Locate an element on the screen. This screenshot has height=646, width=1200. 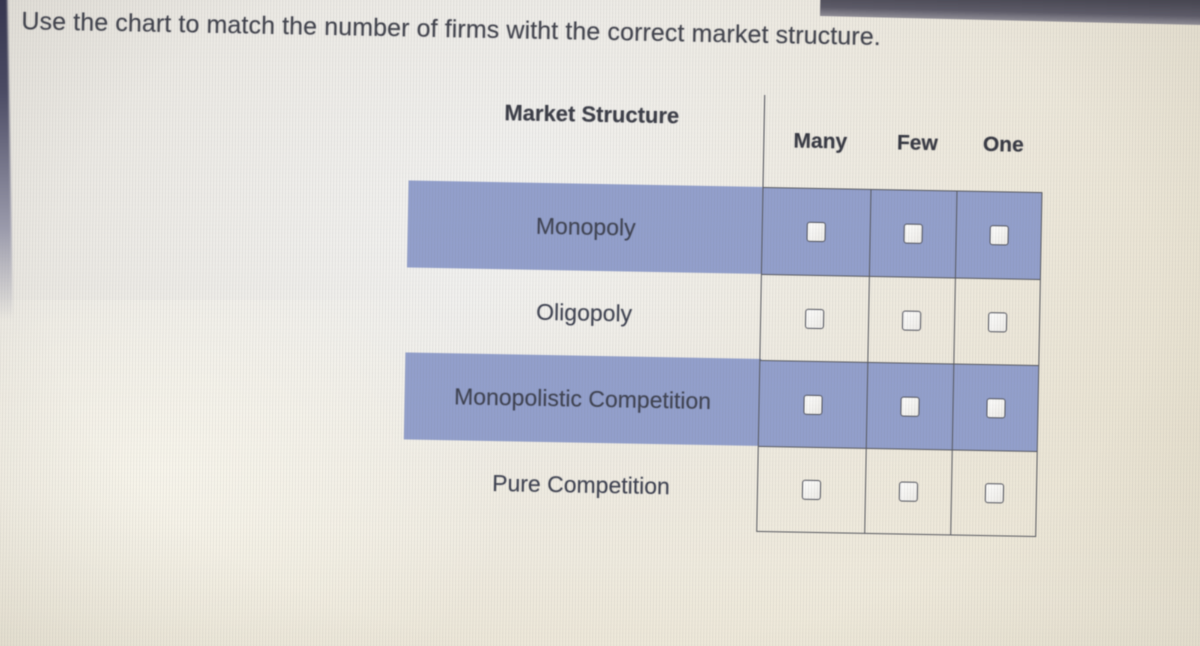
table-cell-monopolistic-competition-few is located at coordinates (910, 406).